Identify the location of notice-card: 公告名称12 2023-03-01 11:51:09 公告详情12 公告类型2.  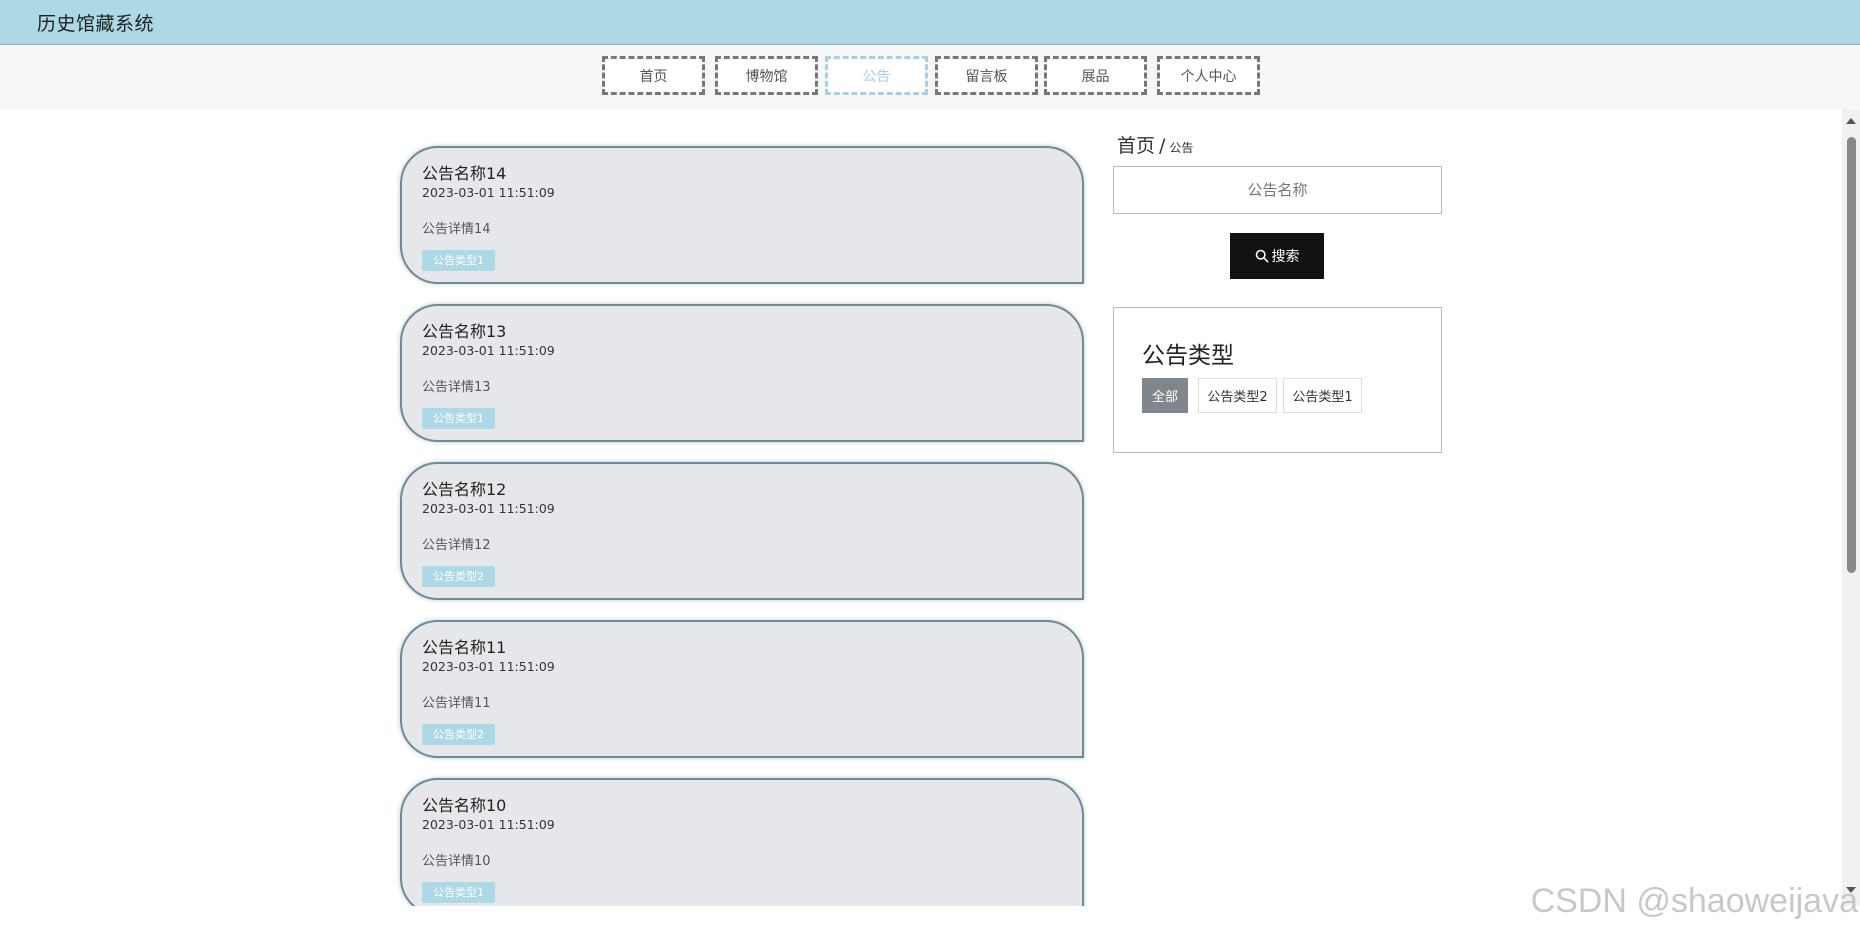
(742, 531).